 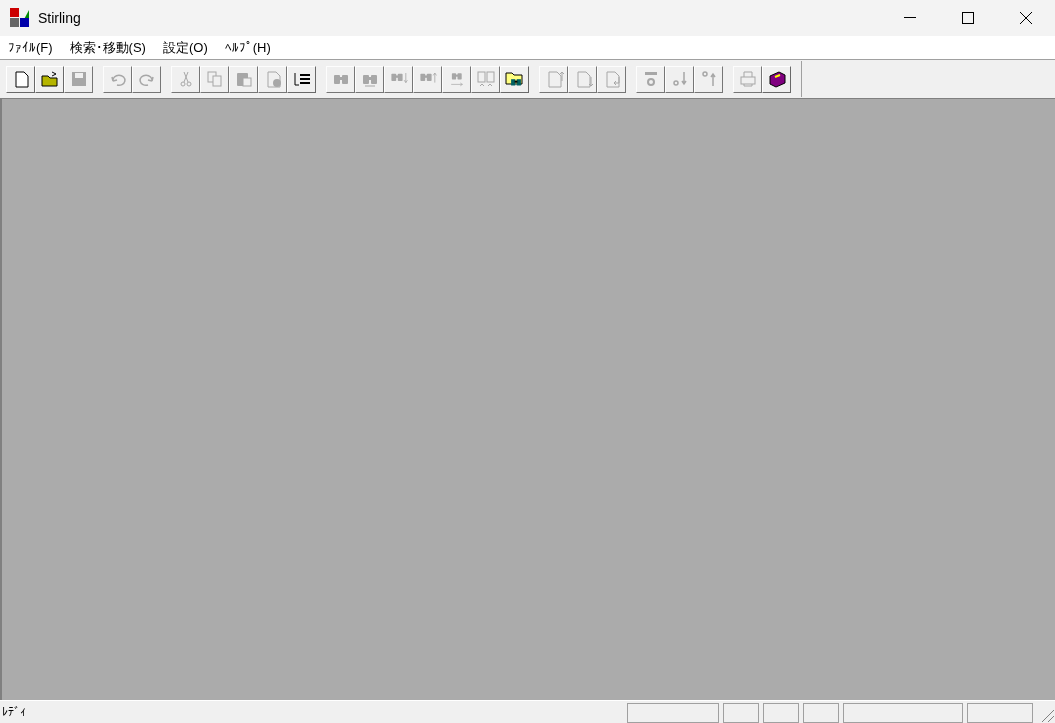 What do you see at coordinates (1026, 18) in the screenshot?
I see `close-icon` at bounding box center [1026, 18].